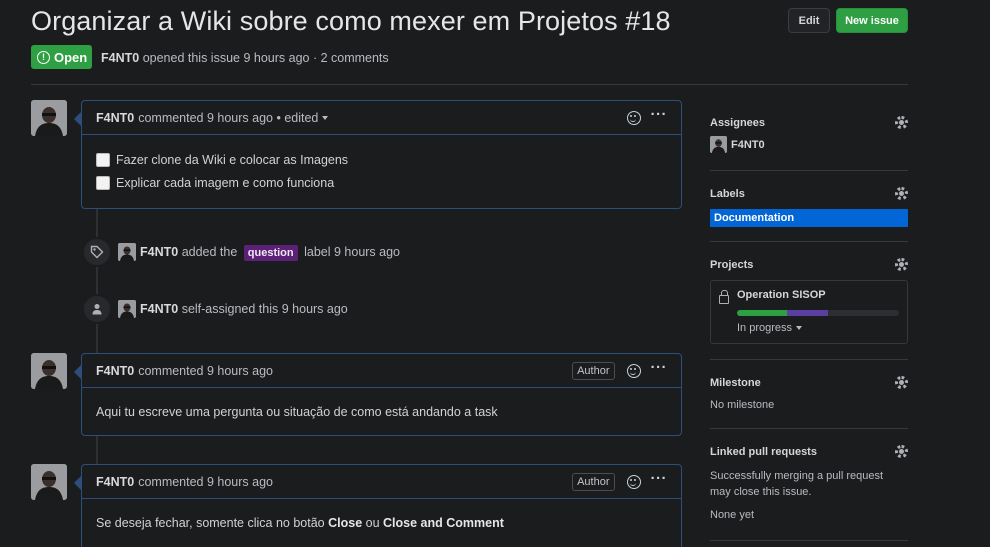  Describe the element at coordinates (264, 309) in the screenshot. I see `event-text-after: self-assigned this 9 hours ago` at that location.